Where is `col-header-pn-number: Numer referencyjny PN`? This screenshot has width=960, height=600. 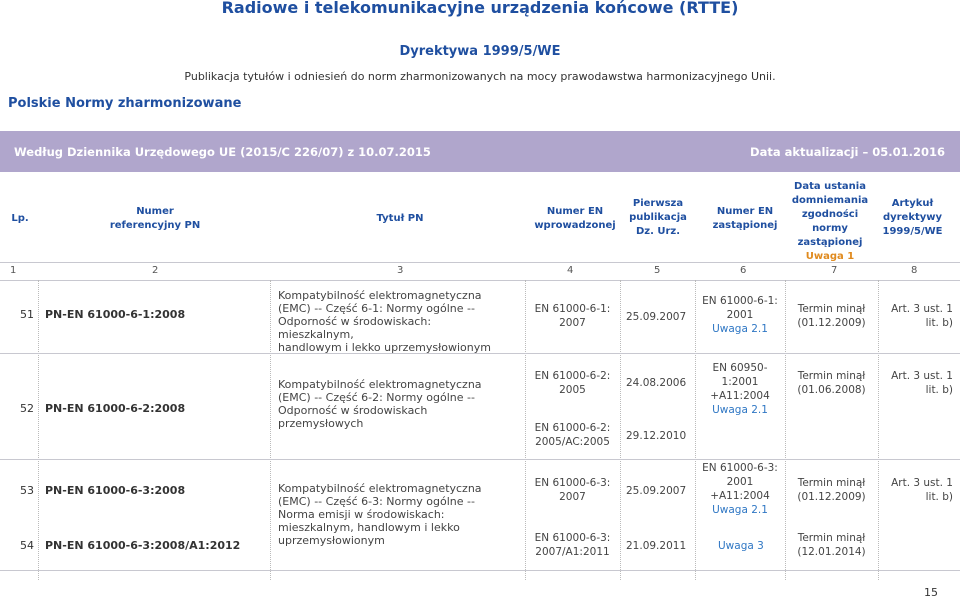
col-header-pn-number: Numer referencyjny PN is located at coordinates (155, 218).